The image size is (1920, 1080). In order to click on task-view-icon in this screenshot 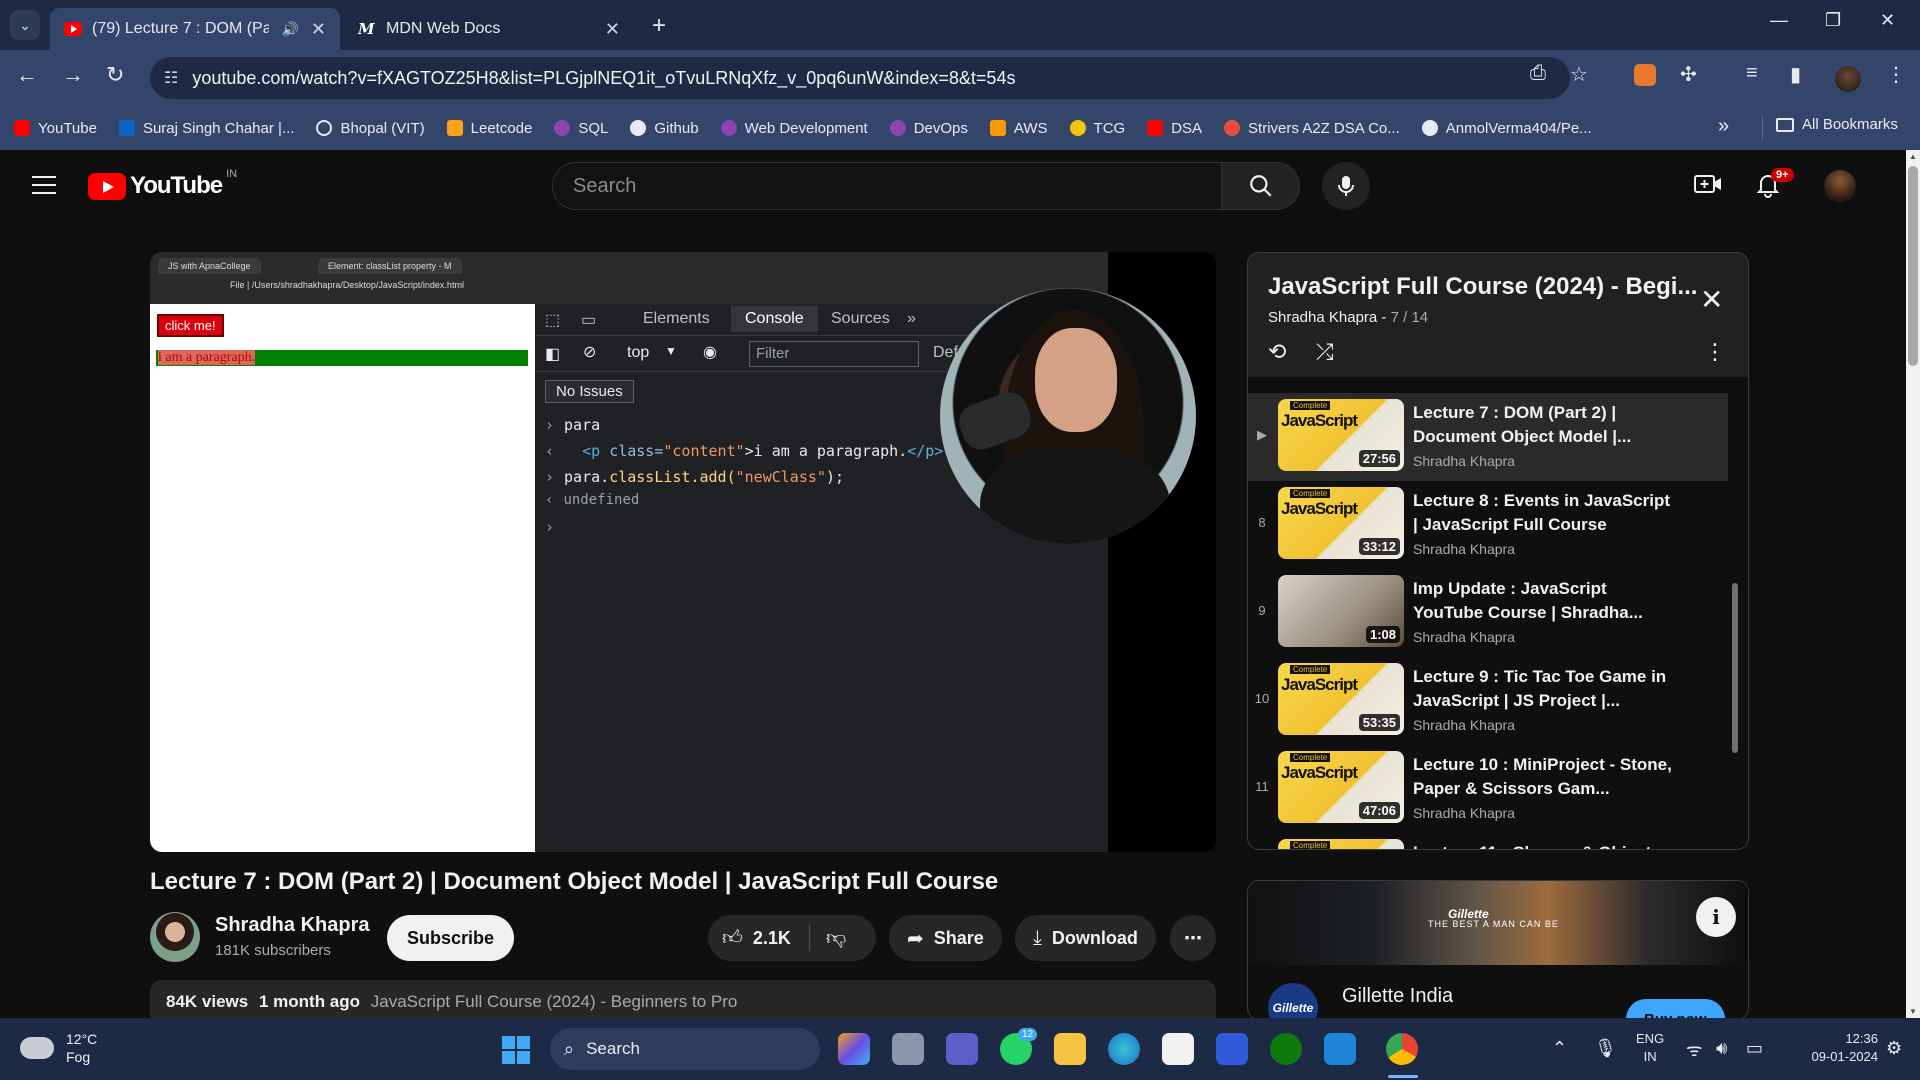, I will do `click(908, 1049)`.